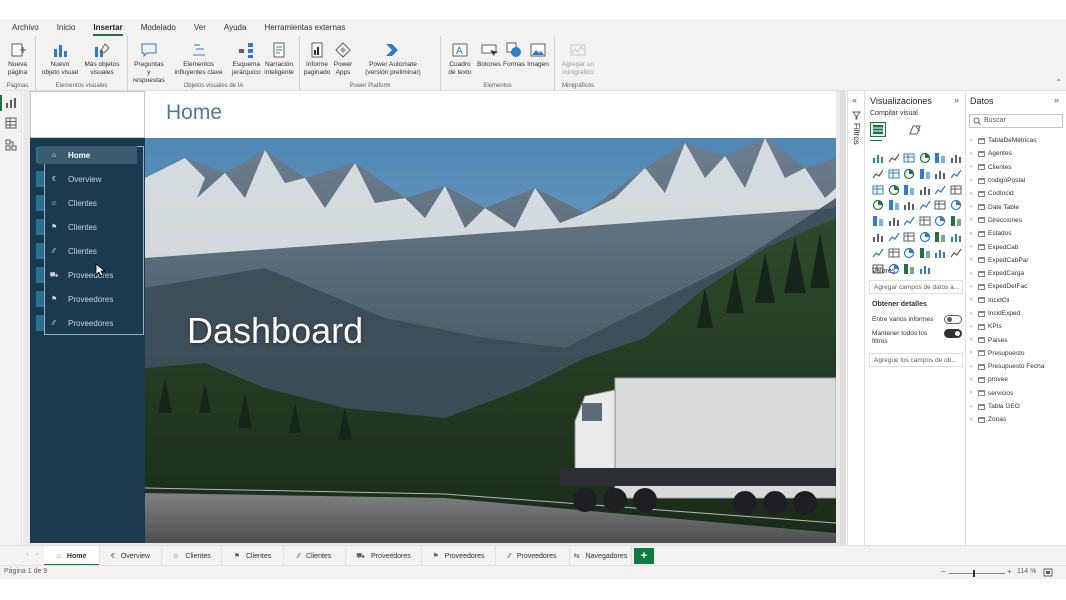  Describe the element at coordinates (915, 129) in the screenshot. I see `format-visual-icon` at that location.